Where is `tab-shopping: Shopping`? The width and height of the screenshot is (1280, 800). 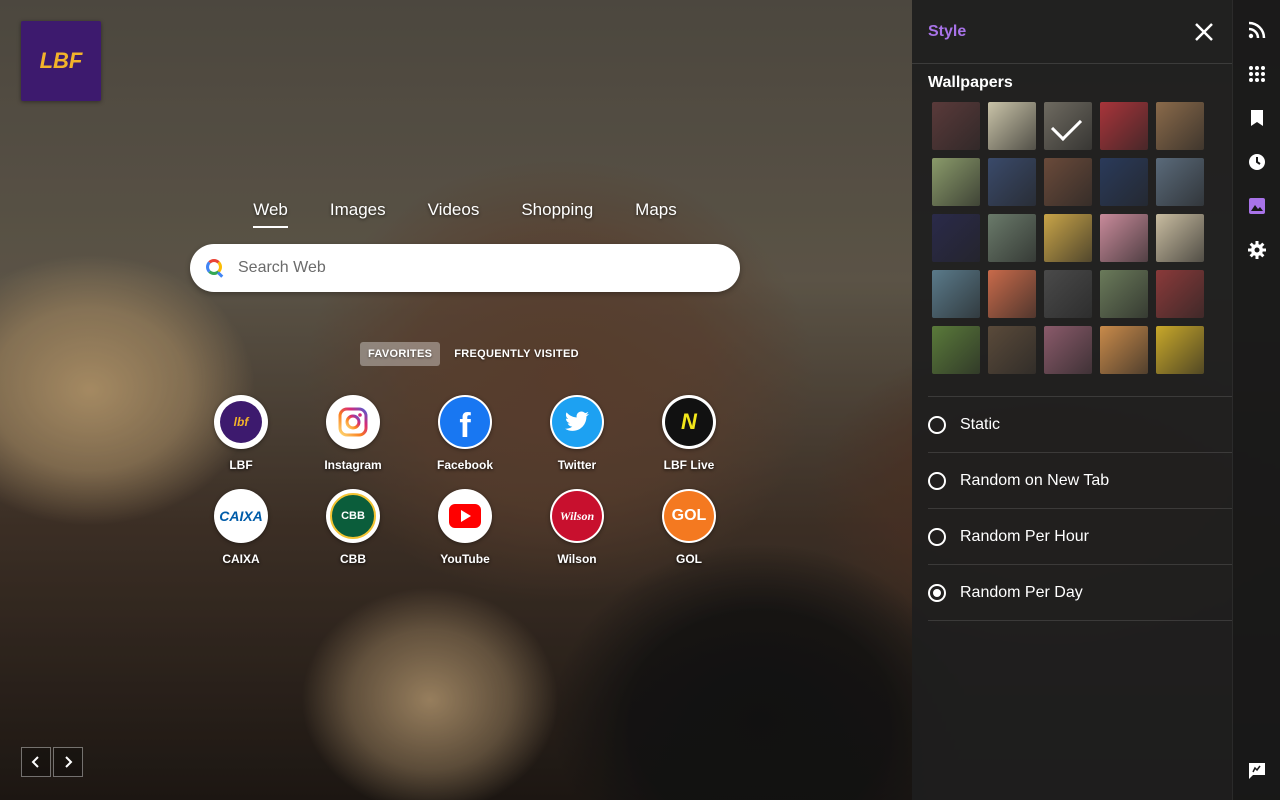
tab-shopping: Shopping is located at coordinates (557, 214).